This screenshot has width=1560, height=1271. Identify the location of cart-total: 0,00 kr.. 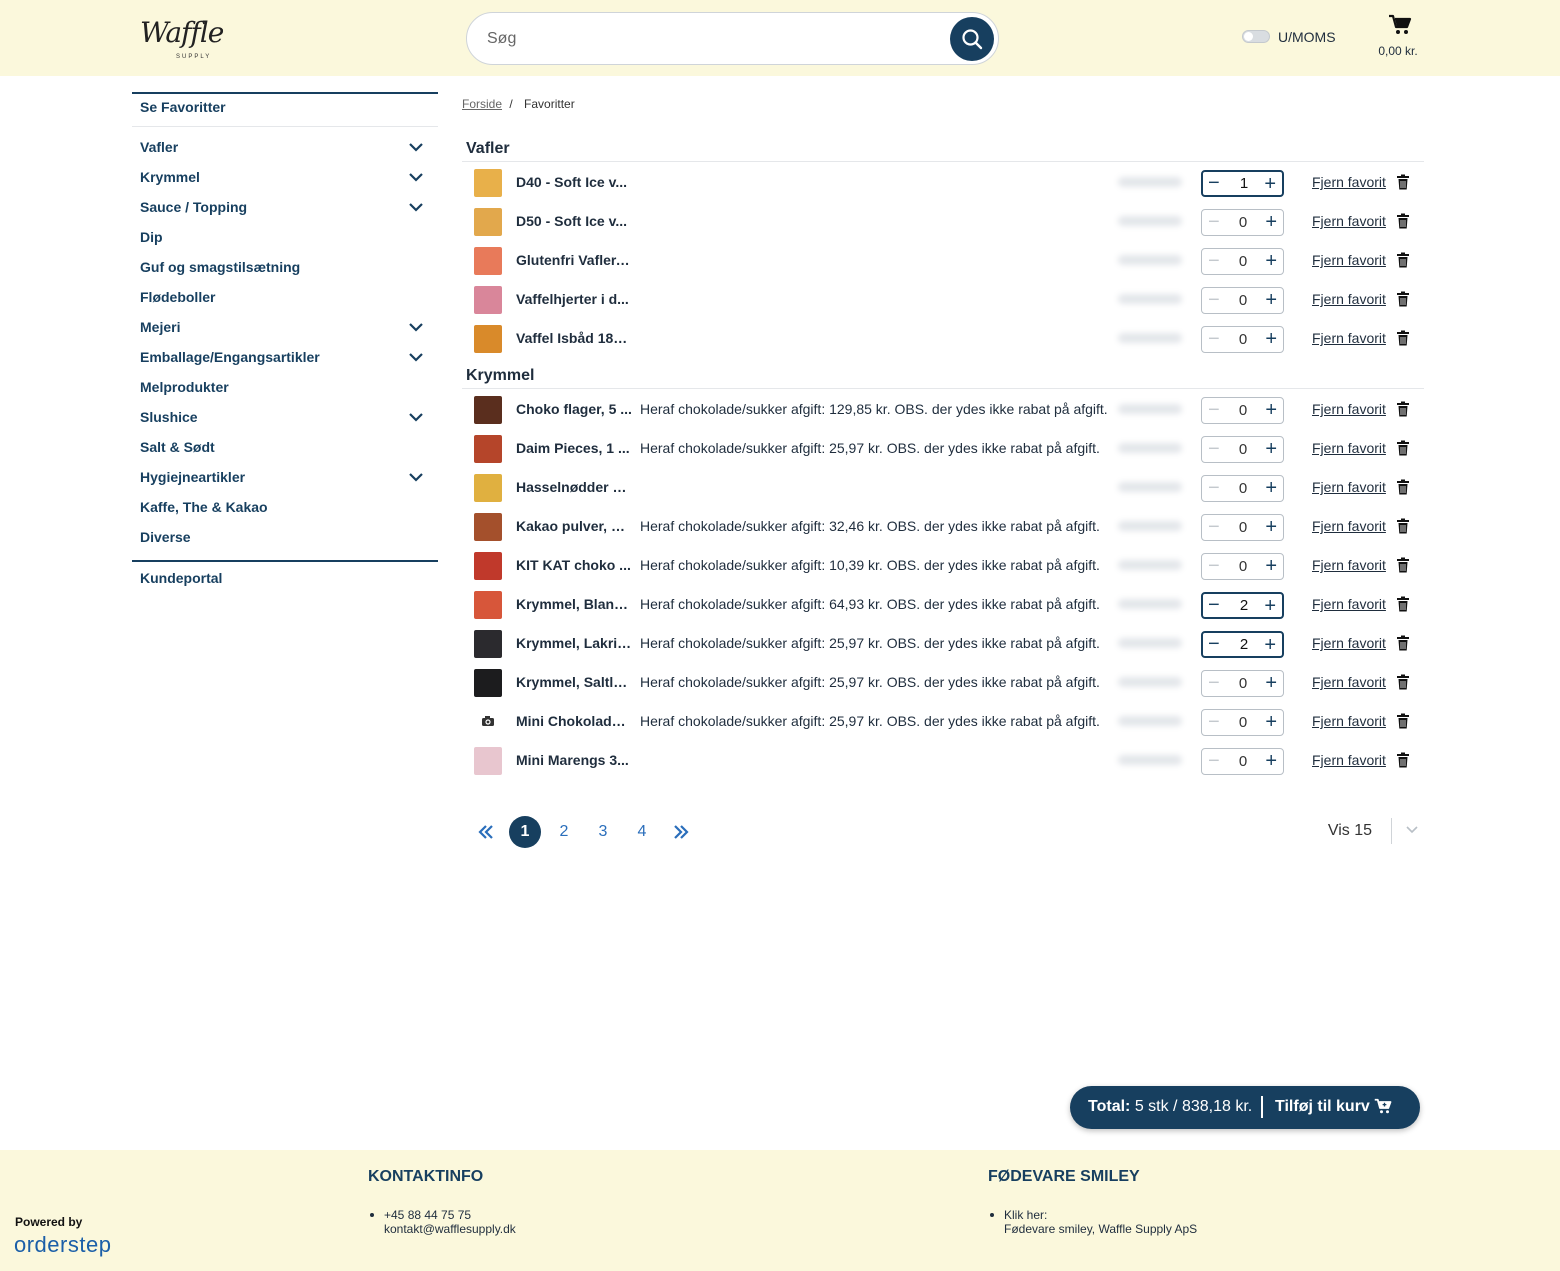
(1398, 51).